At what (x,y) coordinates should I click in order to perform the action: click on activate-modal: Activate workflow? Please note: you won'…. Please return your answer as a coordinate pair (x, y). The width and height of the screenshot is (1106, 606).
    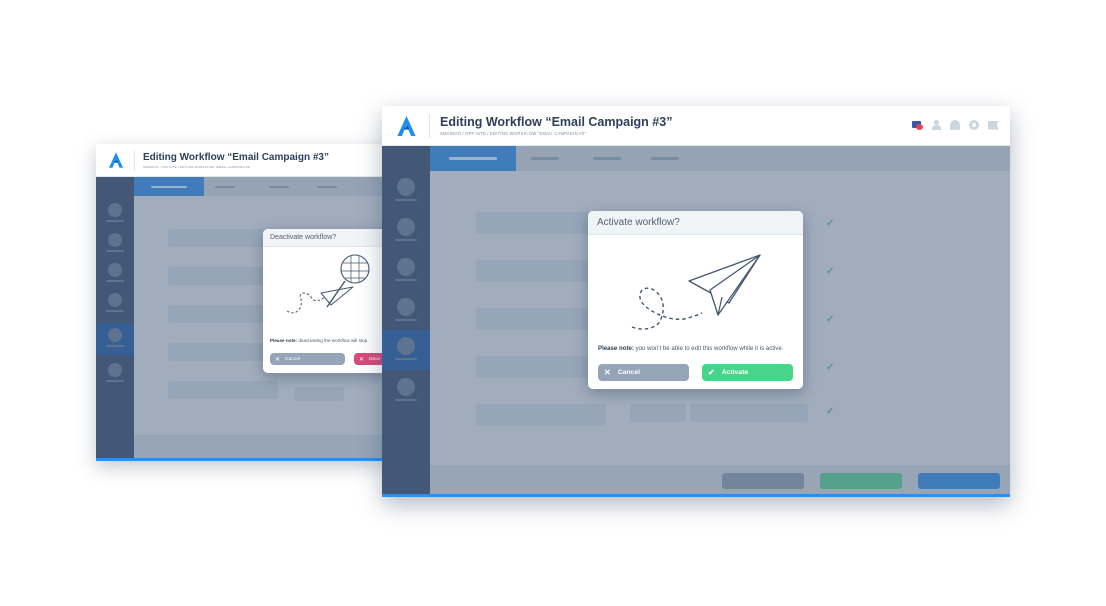
    Looking at the image, I should click on (695, 300).